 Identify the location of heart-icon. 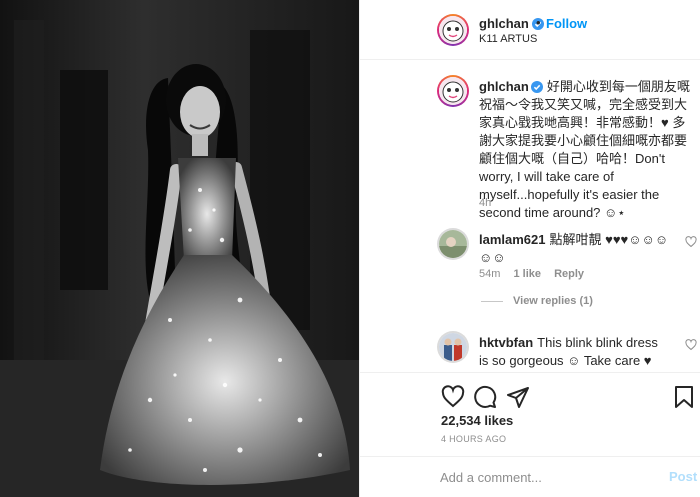
(453, 397).